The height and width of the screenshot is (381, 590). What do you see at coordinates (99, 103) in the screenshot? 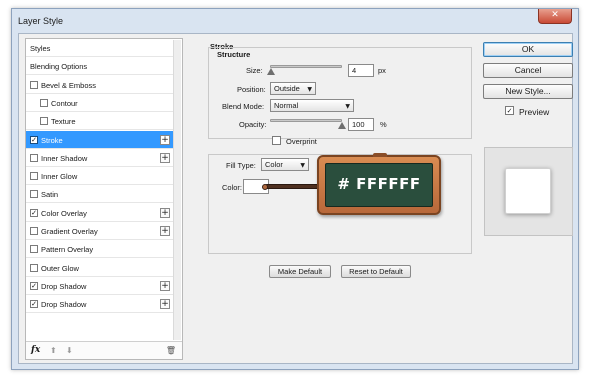
I see `style-item-contour: Contour` at bounding box center [99, 103].